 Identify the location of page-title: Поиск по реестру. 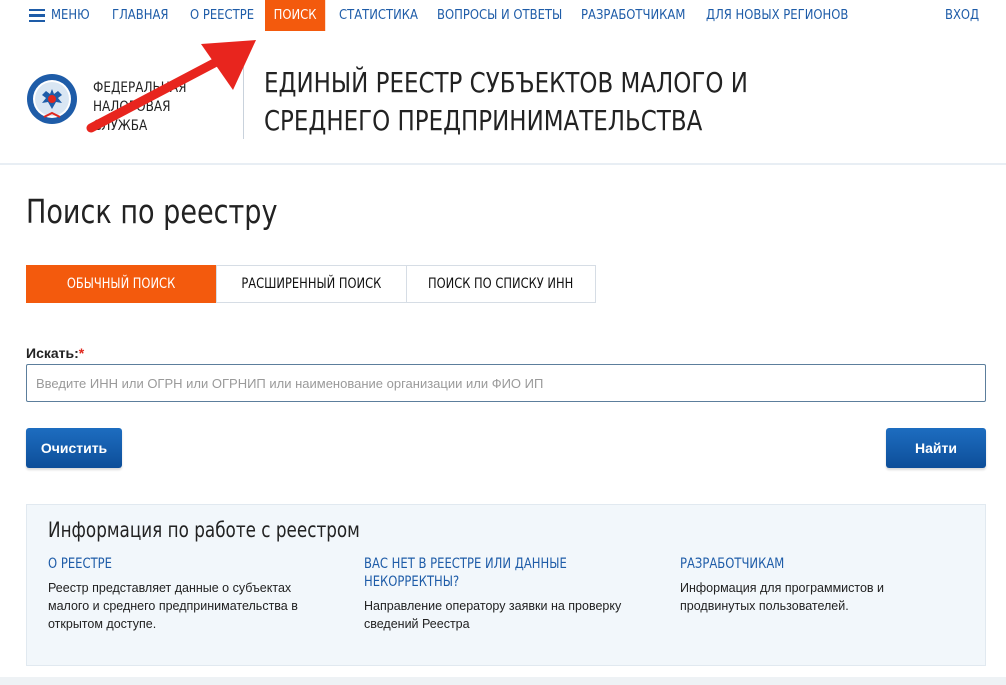
(152, 211).